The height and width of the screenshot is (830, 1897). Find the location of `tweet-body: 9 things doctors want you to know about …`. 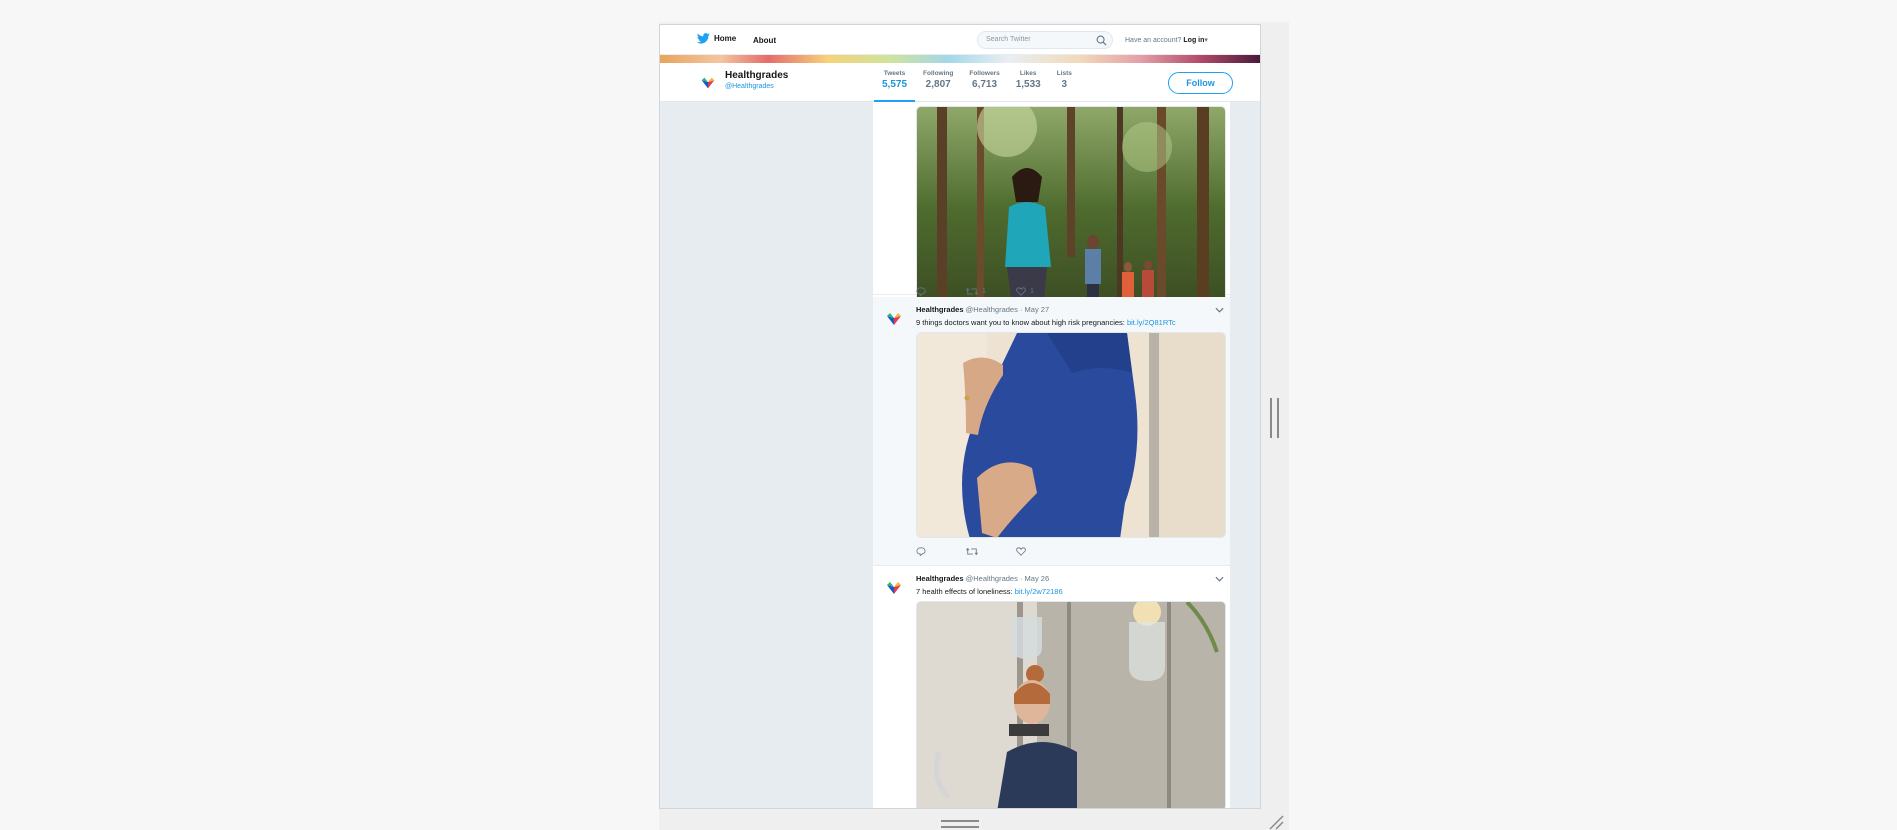

tweet-body: 9 things doctors want you to know about … is located at coordinates (1020, 322).